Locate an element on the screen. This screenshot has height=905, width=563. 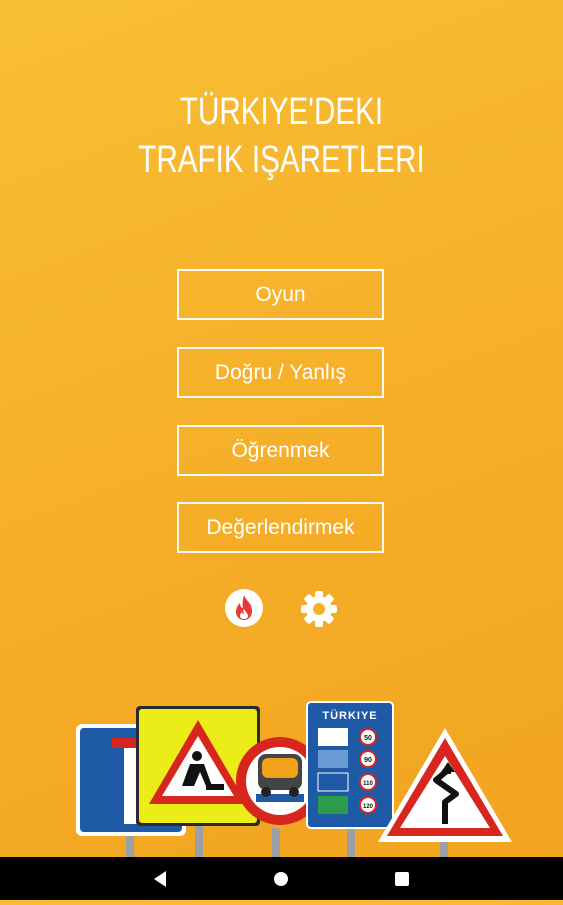
speed-limit-label: 110 is located at coordinates (368, 784).